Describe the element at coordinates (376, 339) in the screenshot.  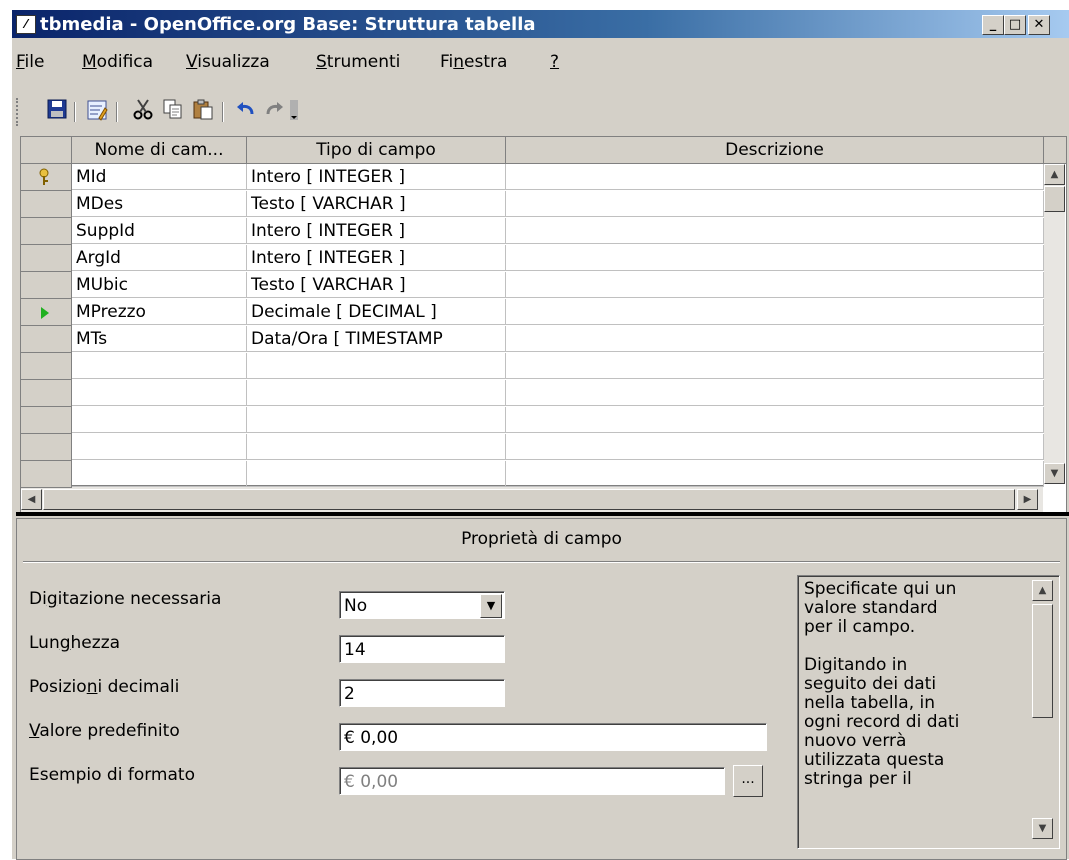
I see `field-type-cell: Data/Ora [ TIMESTAMP` at that location.